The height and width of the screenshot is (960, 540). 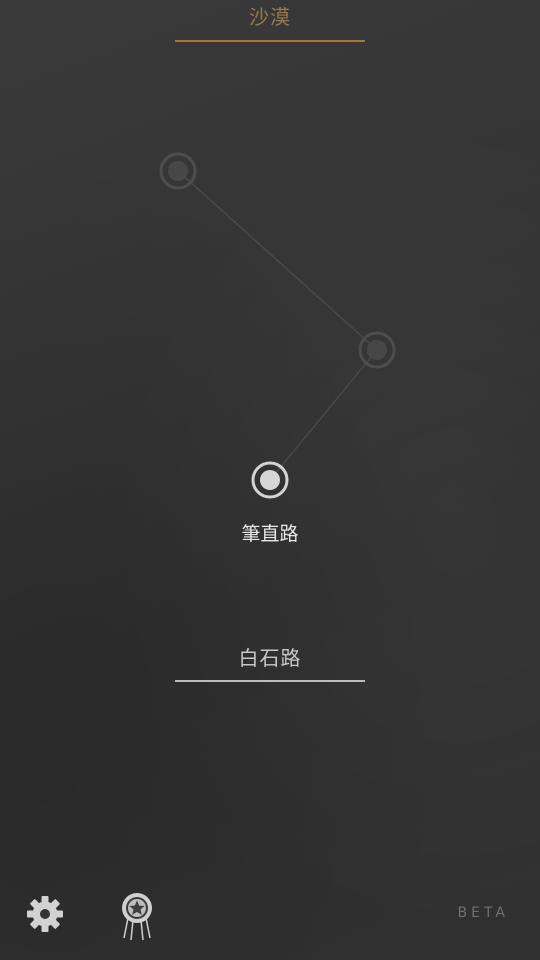 I want to click on region-tab-white-stone-road: 白石路, so click(x=270, y=661).